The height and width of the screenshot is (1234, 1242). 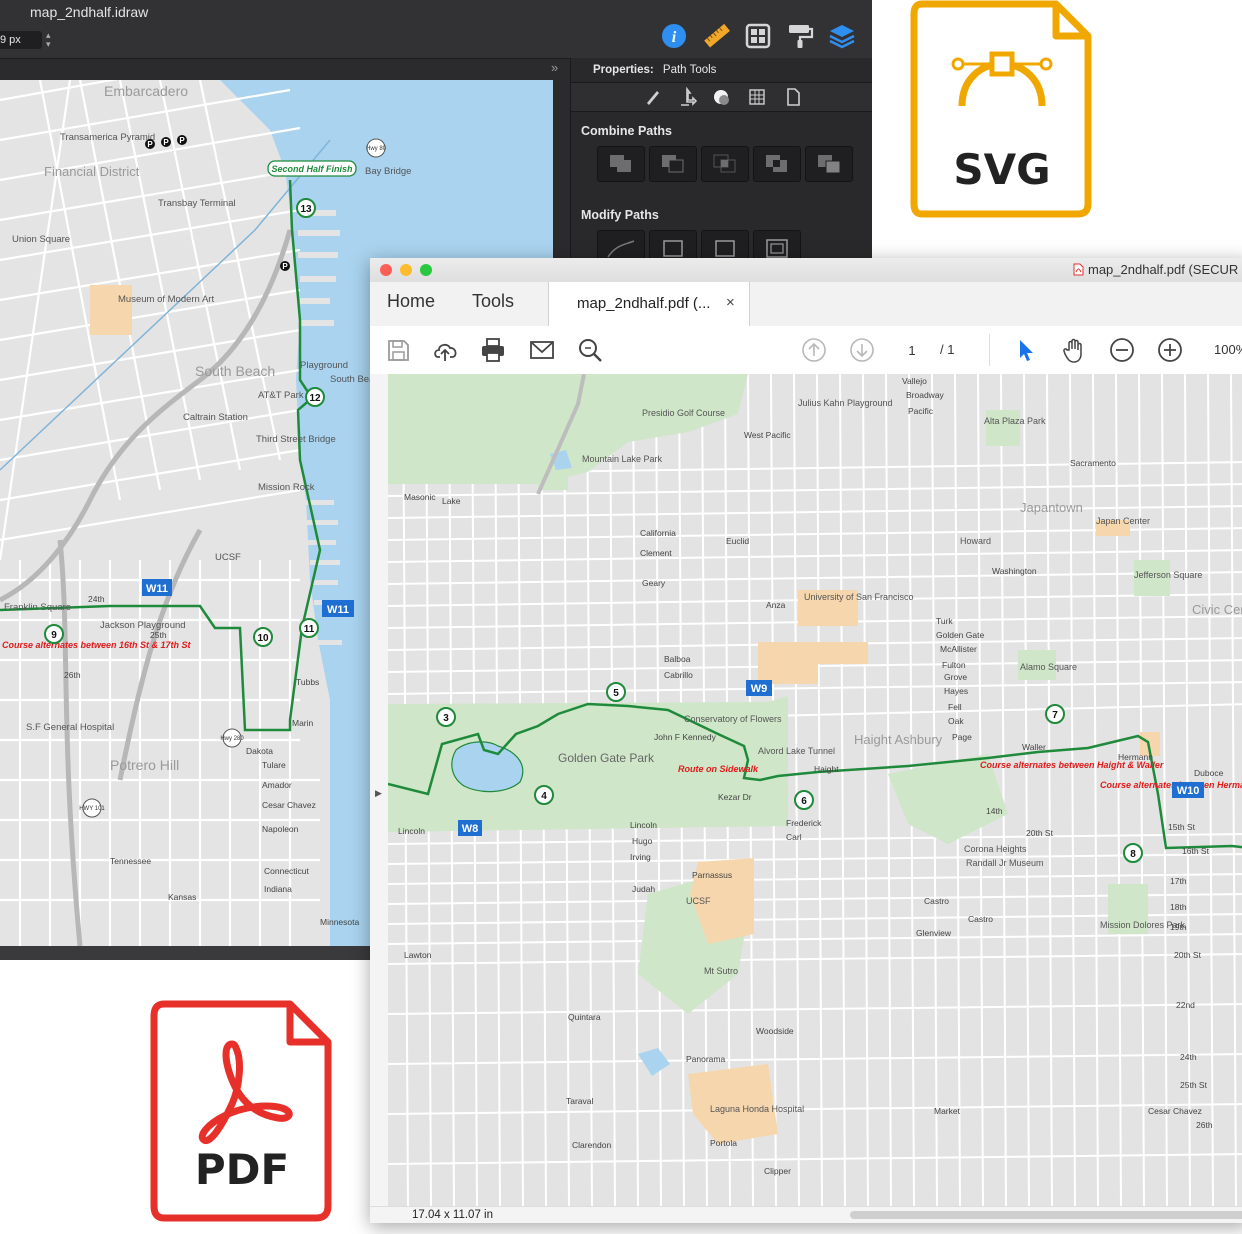 What do you see at coordinates (287, 871) in the screenshot?
I see `svg-text: Connecticut` at bounding box center [287, 871].